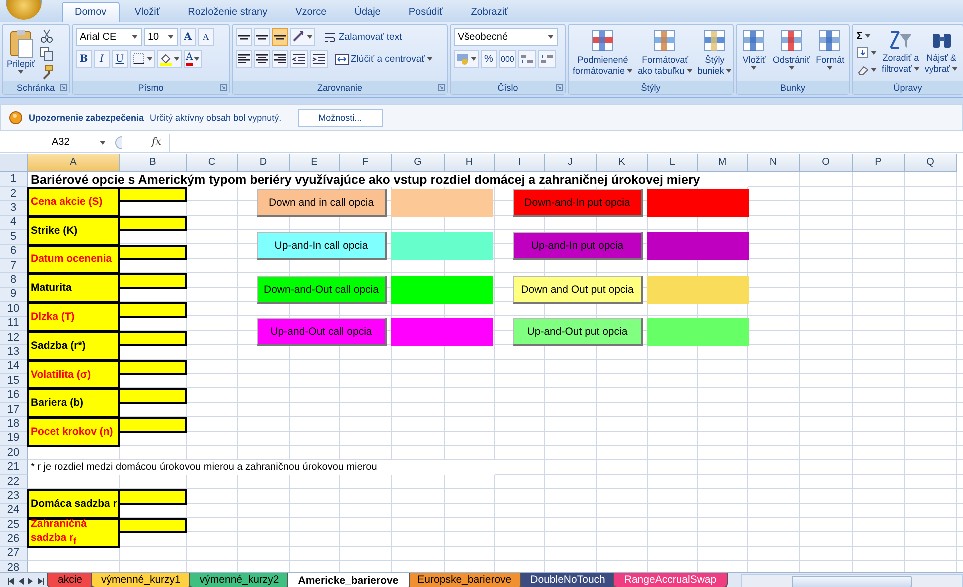 This screenshot has height=587, width=963. What do you see at coordinates (84, 59) in the screenshot?
I see `bold-button: B` at bounding box center [84, 59].